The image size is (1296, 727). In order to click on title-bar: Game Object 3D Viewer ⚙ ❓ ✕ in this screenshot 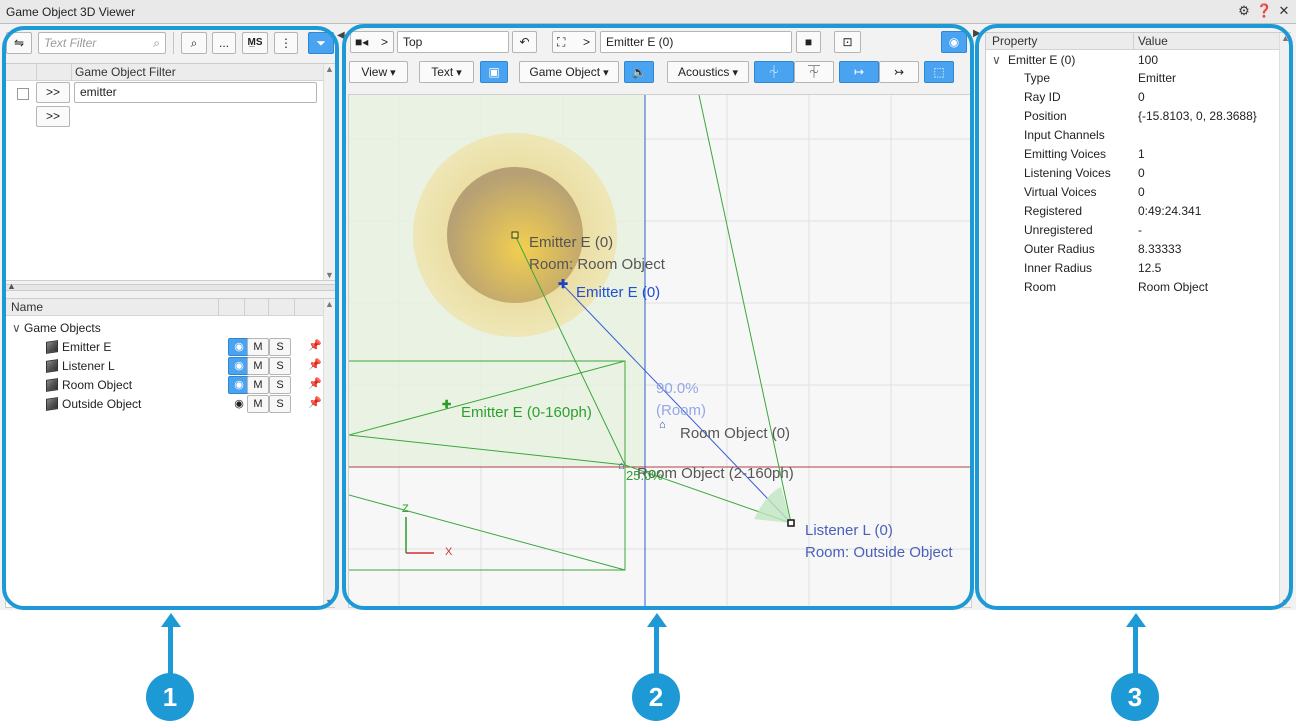, I will do `click(648, 12)`.